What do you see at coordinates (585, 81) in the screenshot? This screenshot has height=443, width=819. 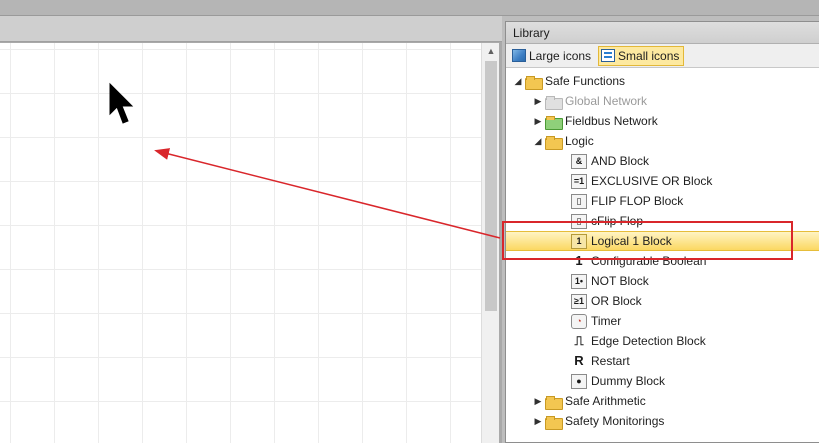 I see `tree-item-label: Safe Functions` at bounding box center [585, 81].